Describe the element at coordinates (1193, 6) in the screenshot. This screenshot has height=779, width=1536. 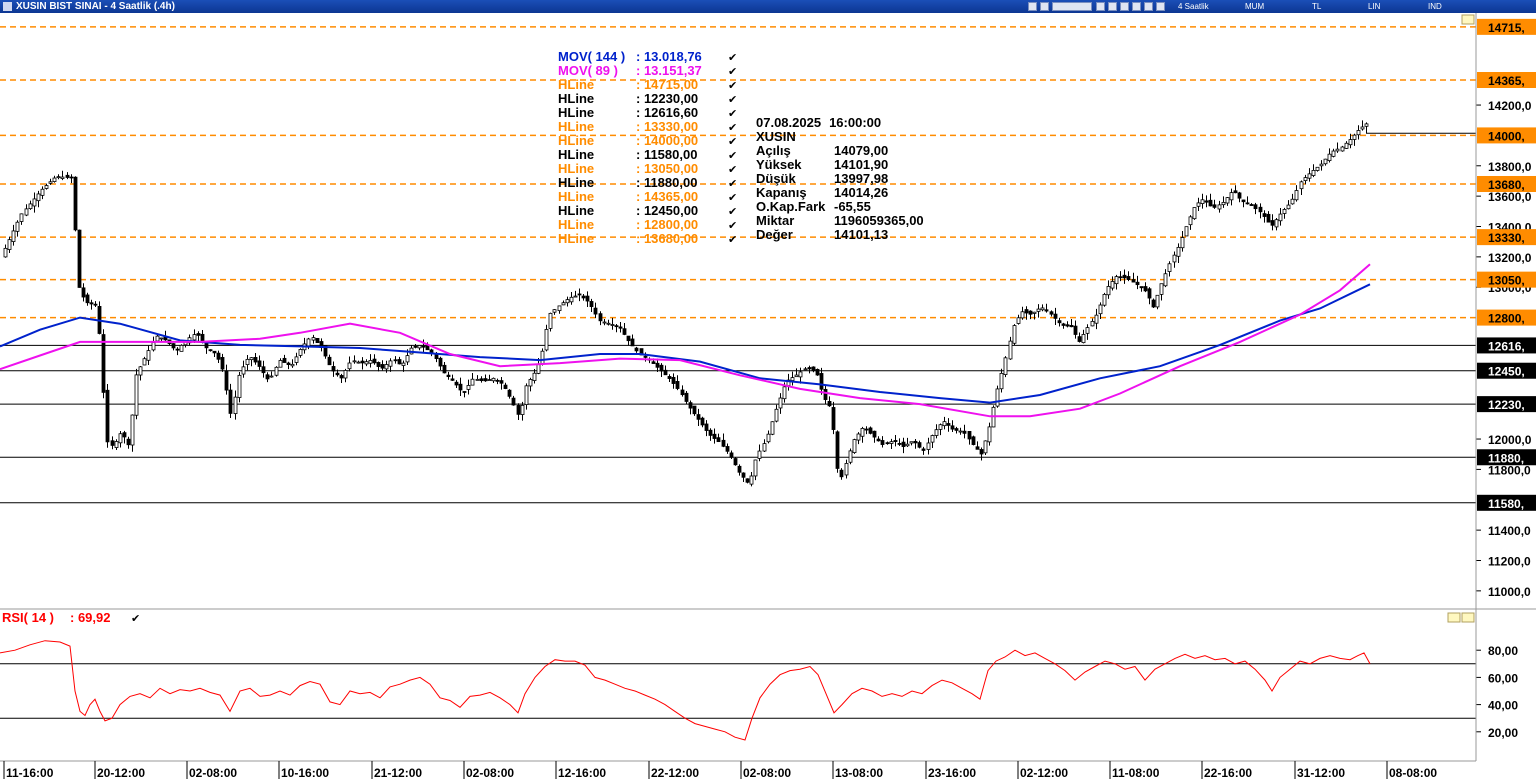
I see `toolbar-period-button: 4 Saatlik` at that location.